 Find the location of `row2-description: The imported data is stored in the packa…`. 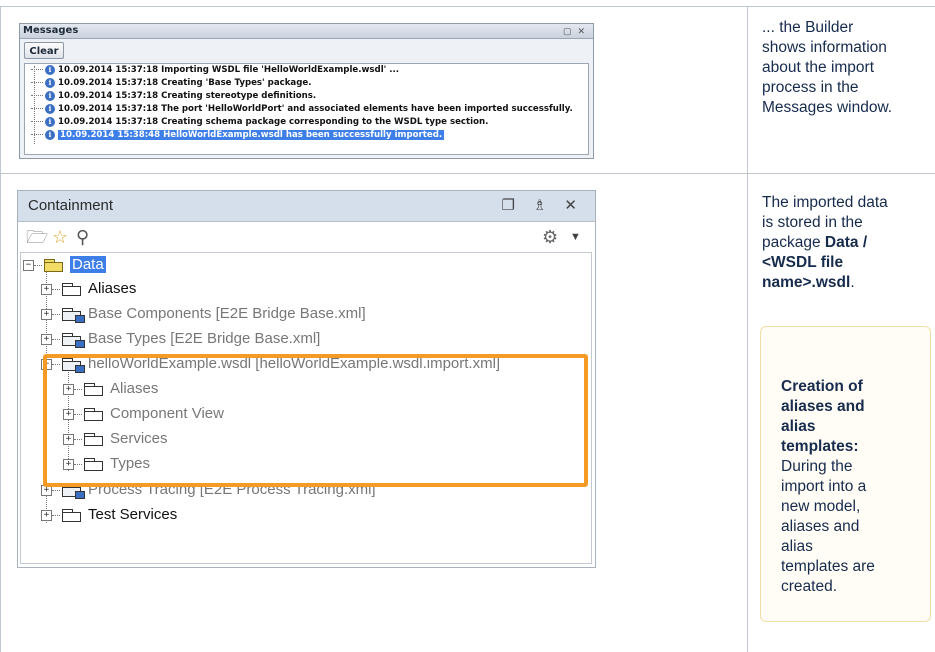

row2-description: The imported data is stored in the packa… is located at coordinates (825, 242).